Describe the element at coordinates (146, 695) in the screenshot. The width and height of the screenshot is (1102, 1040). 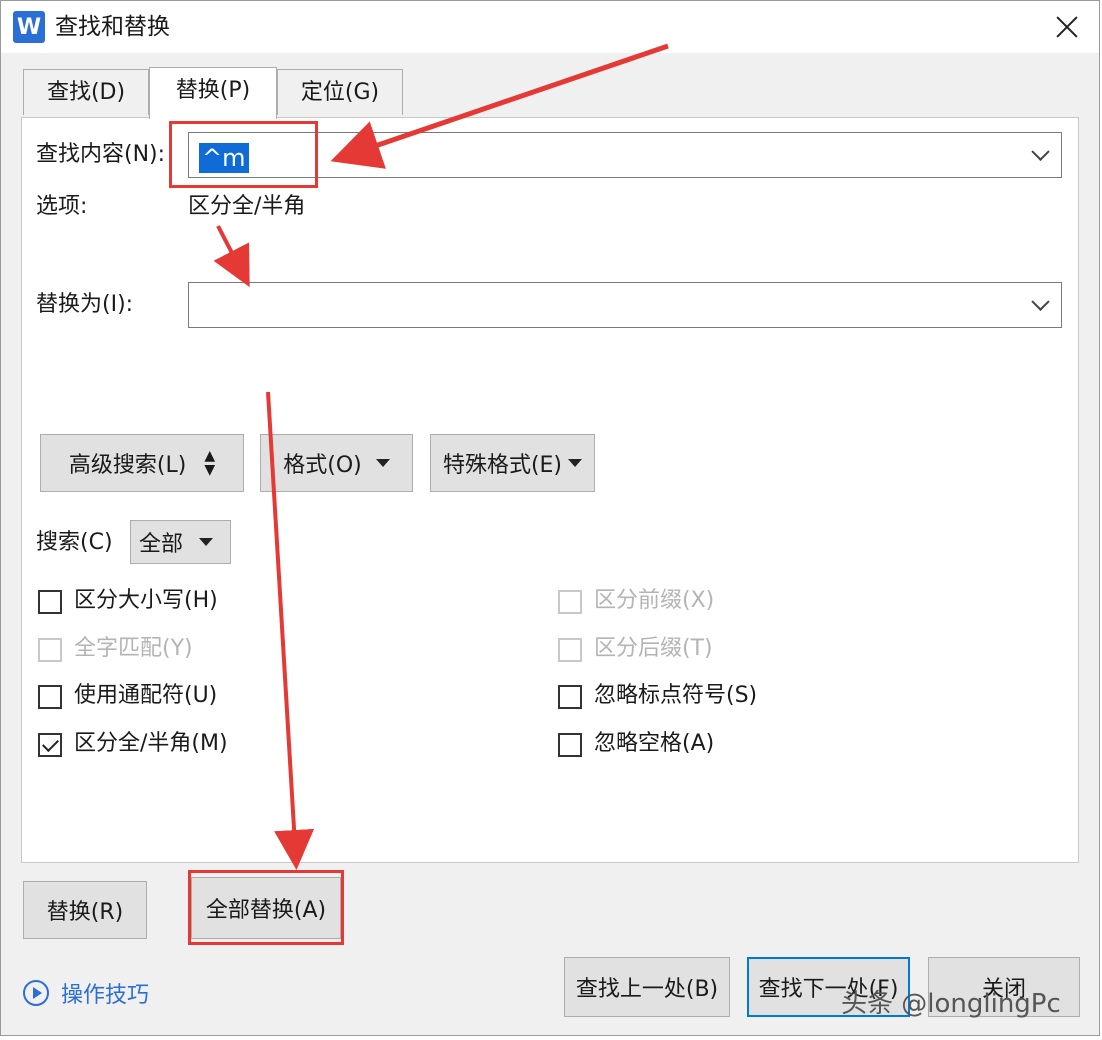
I see `wildcards-label: 使用通配符(U)` at that location.